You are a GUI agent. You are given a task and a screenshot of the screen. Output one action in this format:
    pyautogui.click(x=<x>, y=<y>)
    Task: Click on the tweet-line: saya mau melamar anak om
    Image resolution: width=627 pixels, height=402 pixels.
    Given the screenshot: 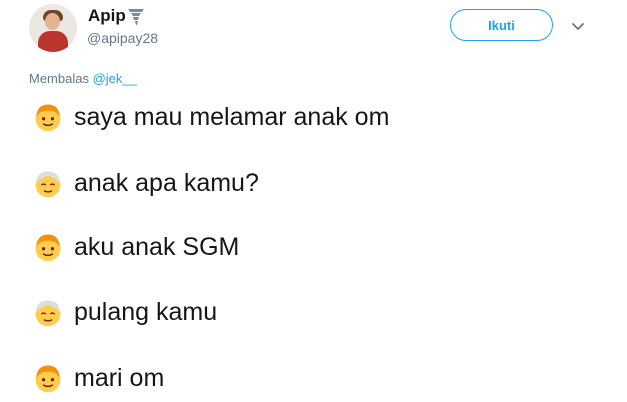 What is the action you would take?
    pyautogui.click(x=210, y=117)
    